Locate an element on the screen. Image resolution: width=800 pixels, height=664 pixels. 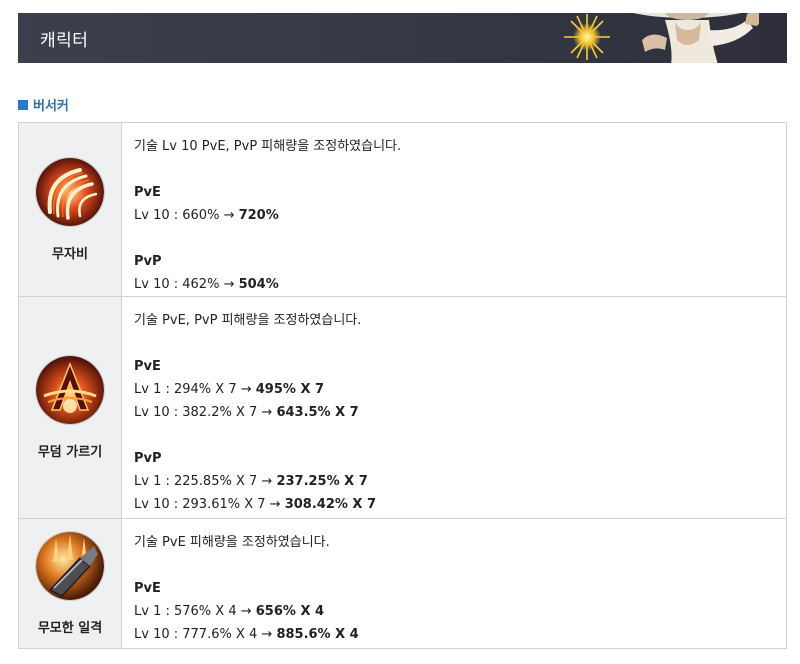
pve-value-line: Lv 10 : 660% → 720% is located at coordinates (453, 215).